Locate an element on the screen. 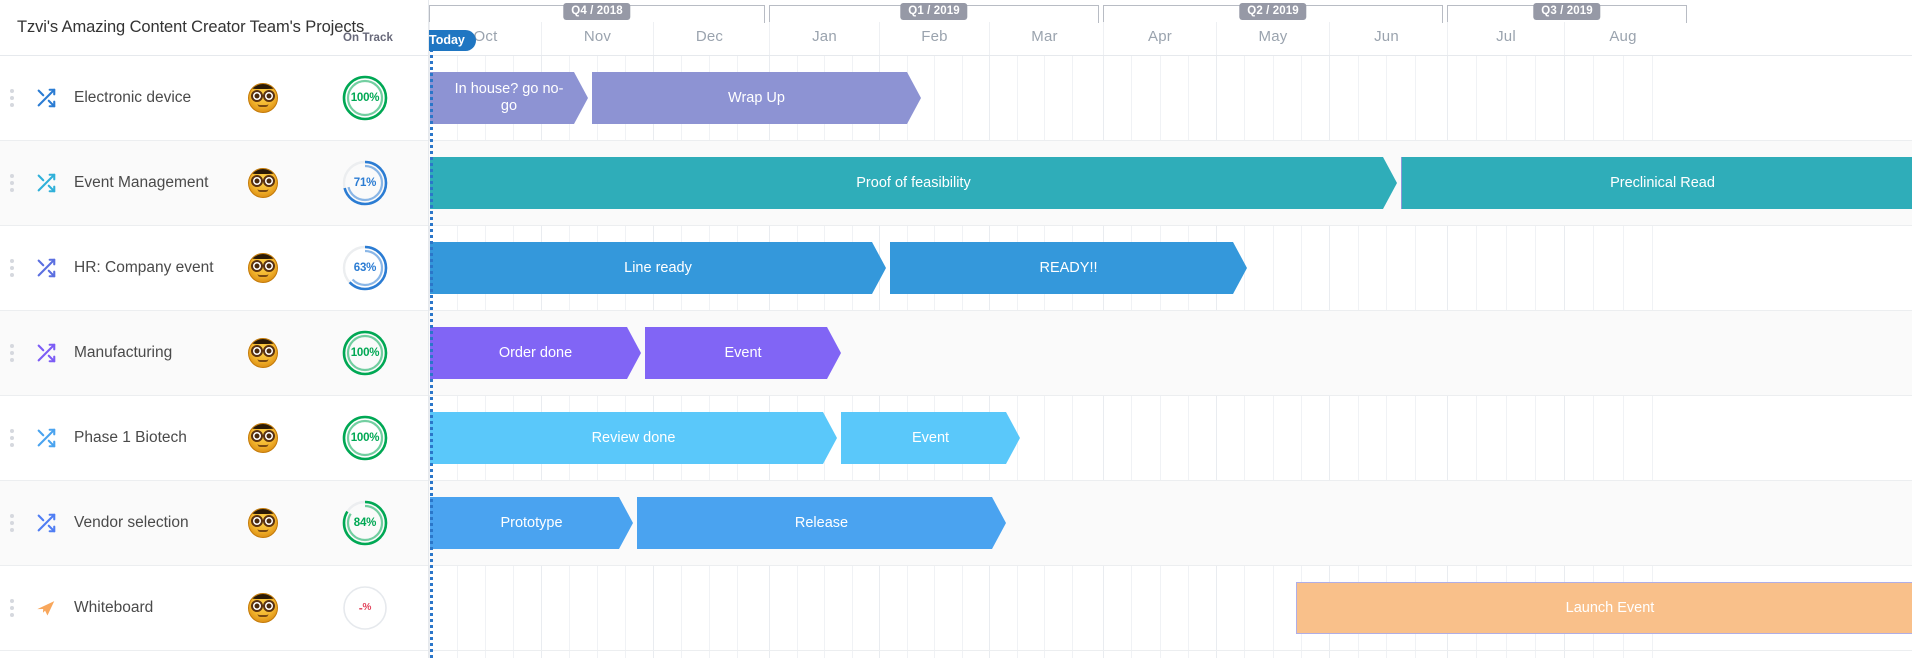 The image size is (1912, 658). today-badge: Today is located at coordinates (452, 40).